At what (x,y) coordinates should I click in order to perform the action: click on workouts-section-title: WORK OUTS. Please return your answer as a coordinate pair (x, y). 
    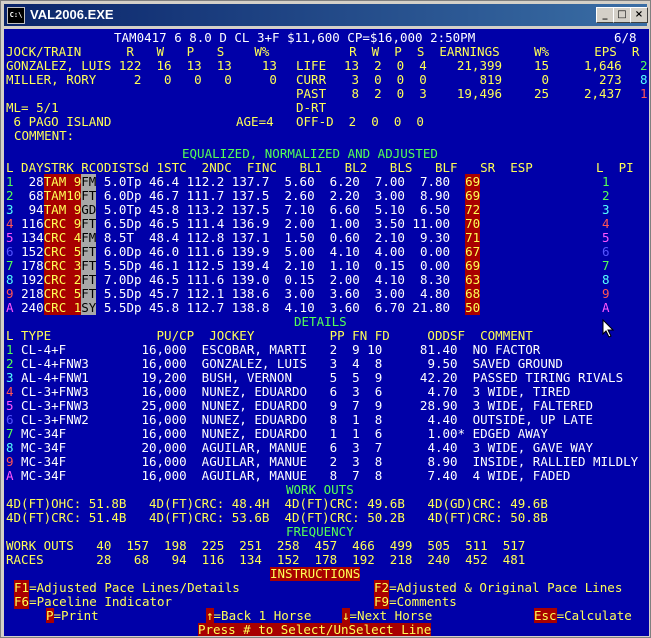
    Looking at the image, I should click on (320, 489).